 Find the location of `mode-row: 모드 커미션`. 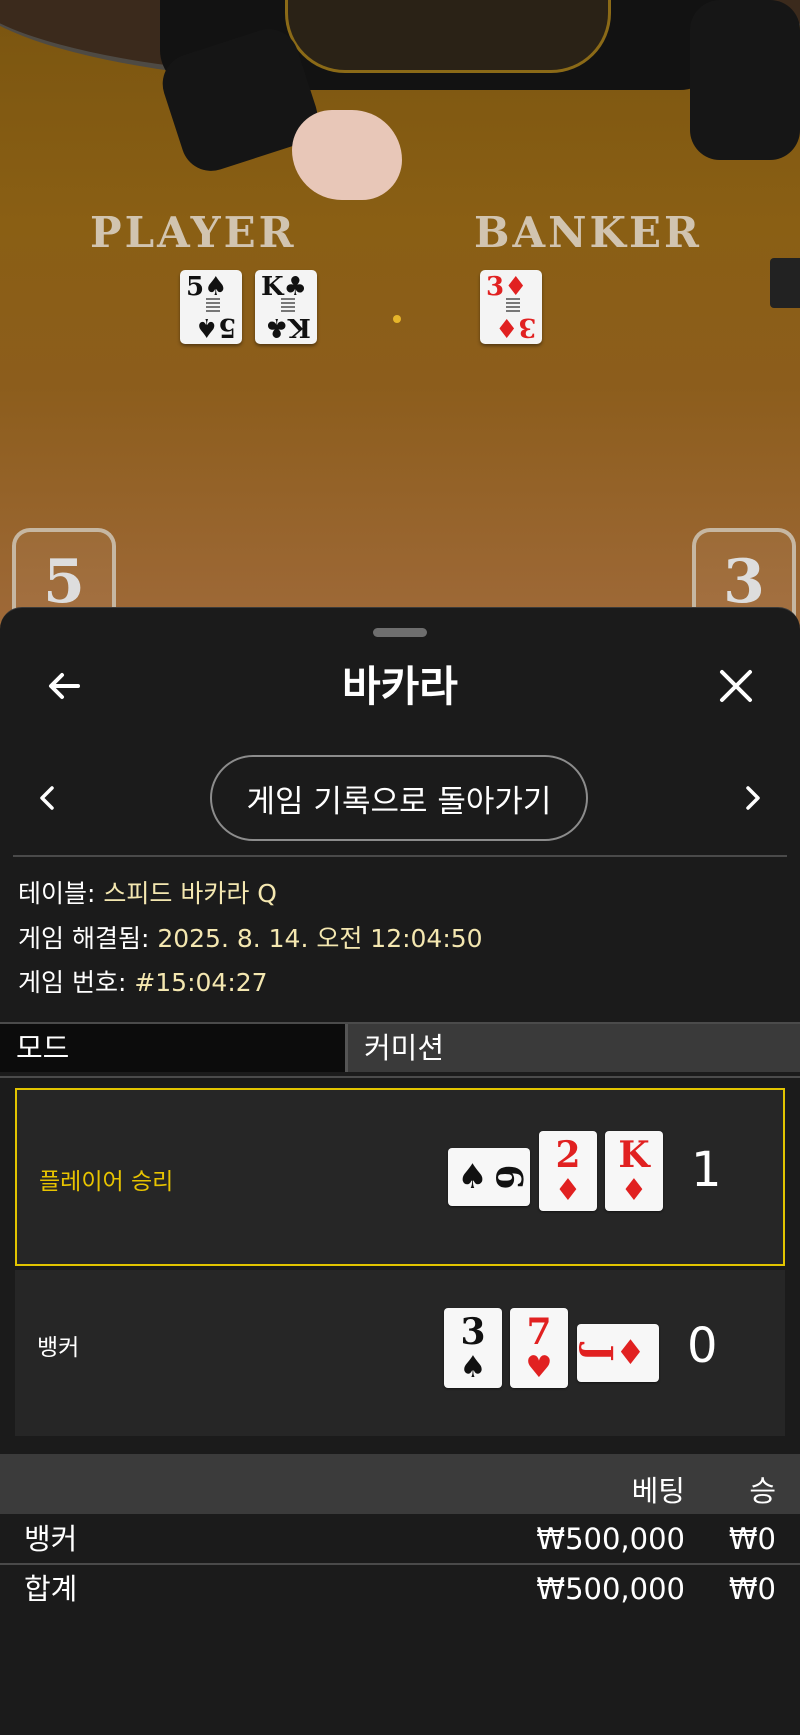

mode-row: 모드 커미션 is located at coordinates (400, 1050).